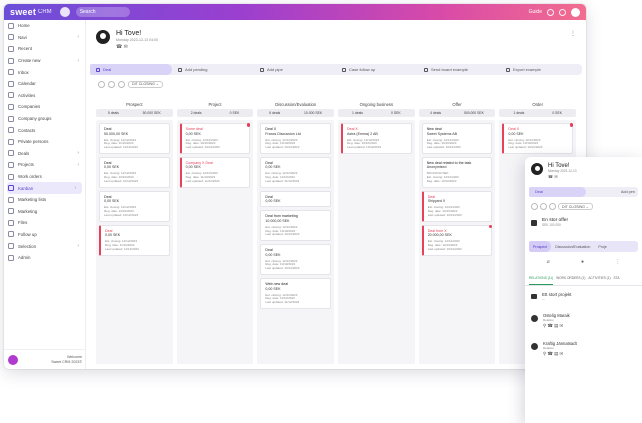  Describe the element at coordinates (548, 262) in the screenshot. I see `attachment-icon: ⌀` at that location.